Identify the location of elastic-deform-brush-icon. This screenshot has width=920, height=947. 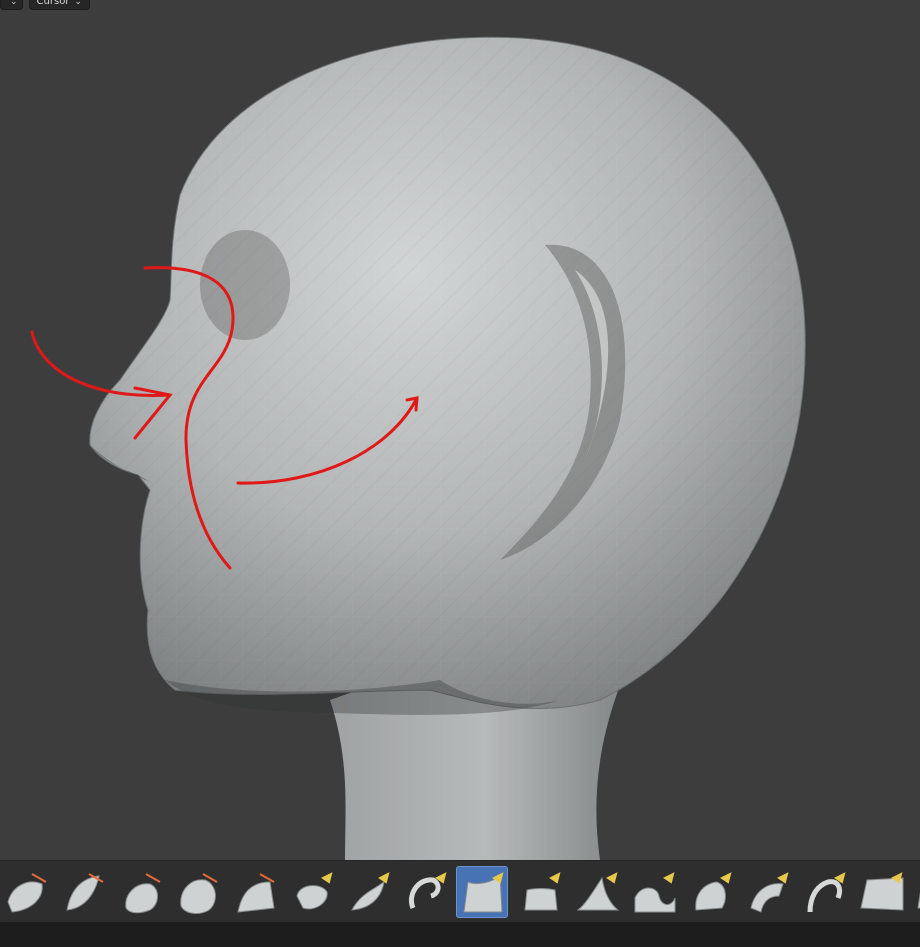
(882, 891).